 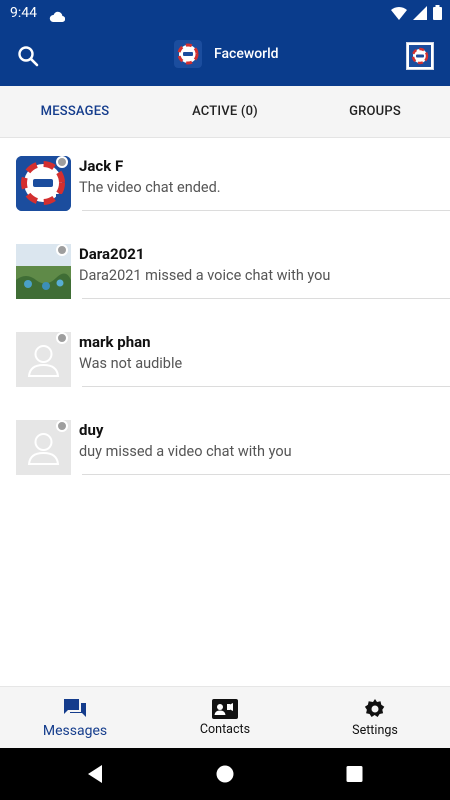 I want to click on status-time: 9:44, so click(x=23, y=13).